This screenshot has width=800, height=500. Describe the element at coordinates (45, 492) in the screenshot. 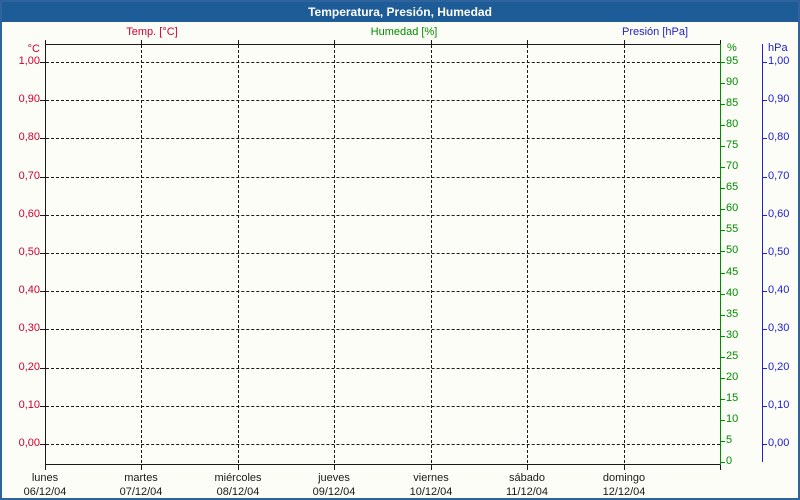

I see `day-date-label: 06/12/04` at that location.